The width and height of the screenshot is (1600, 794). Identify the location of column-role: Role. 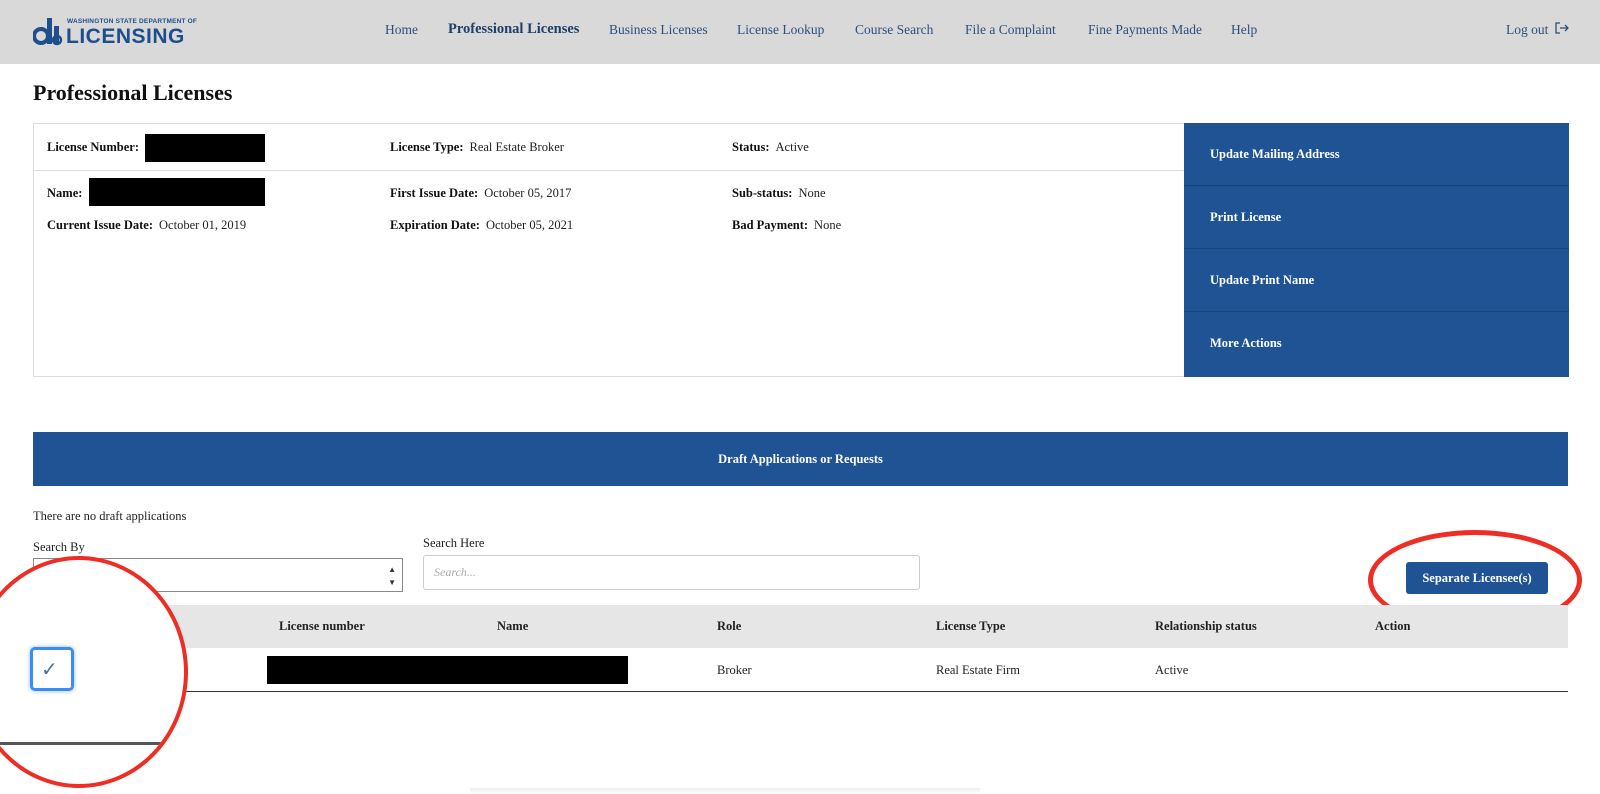
(729, 626).